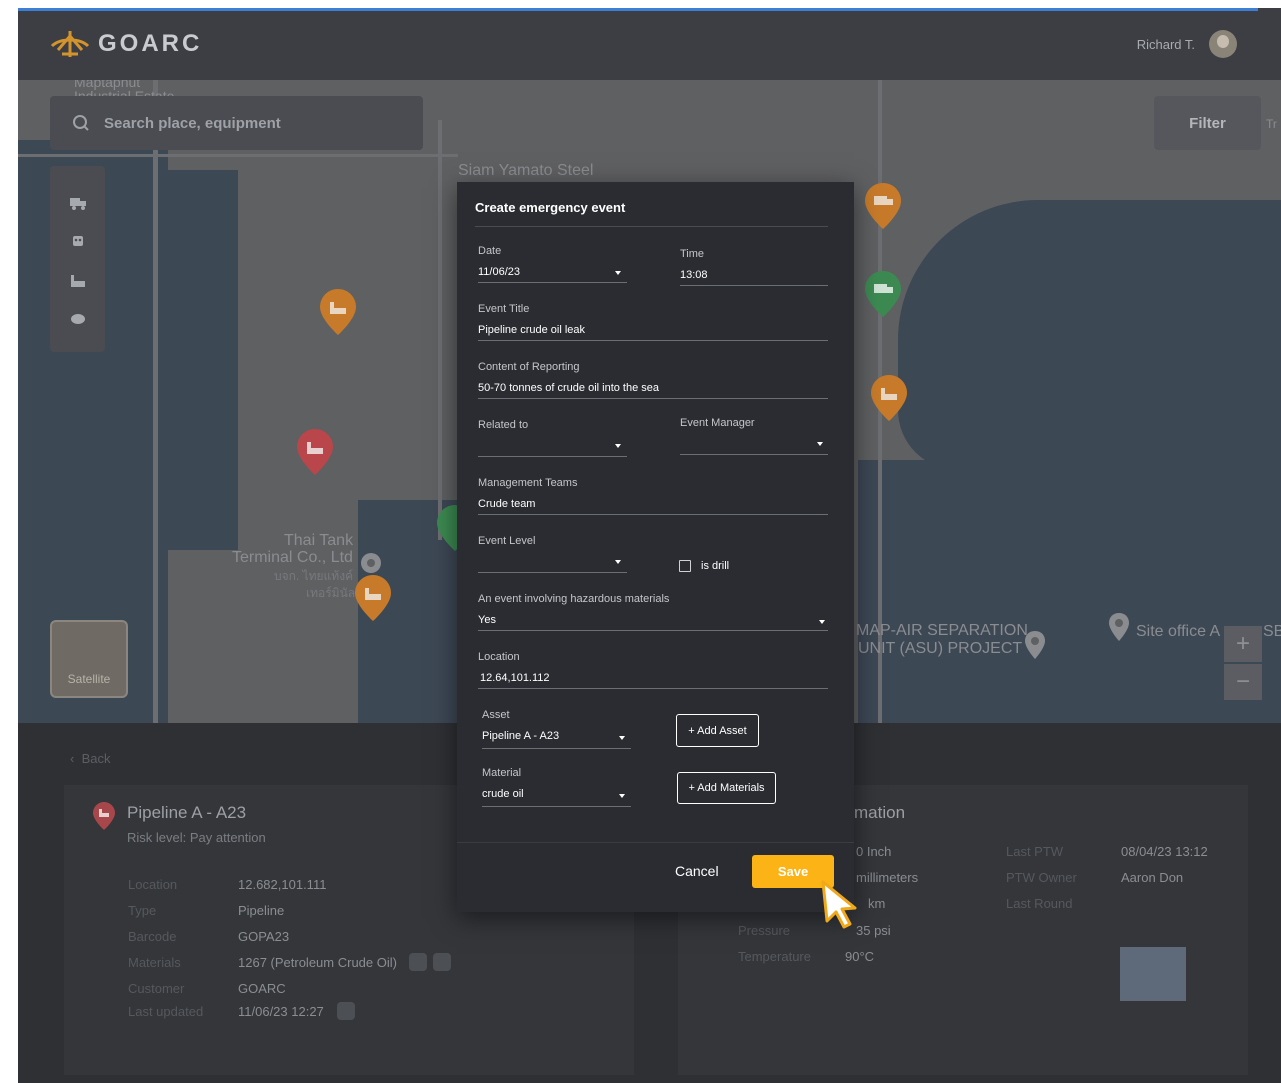 This screenshot has height=1083, width=1281. Describe the element at coordinates (883, 294) in the screenshot. I see `truck-pin-green-icon` at that location.